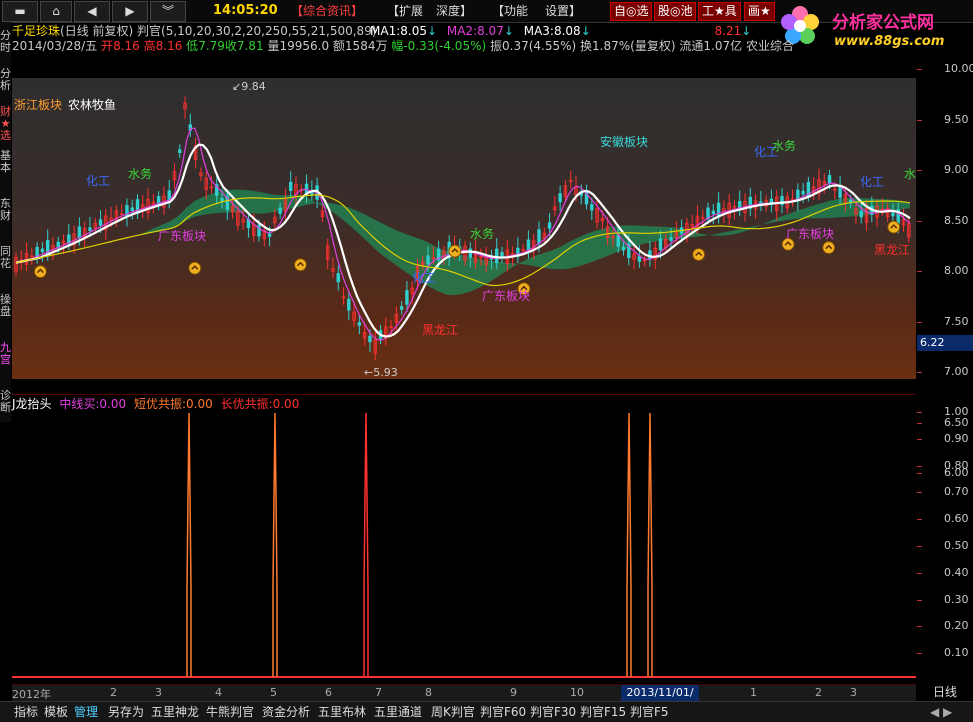 The height and width of the screenshot is (722, 973). I want to click on sector-value: 农业综合, so click(769, 46).